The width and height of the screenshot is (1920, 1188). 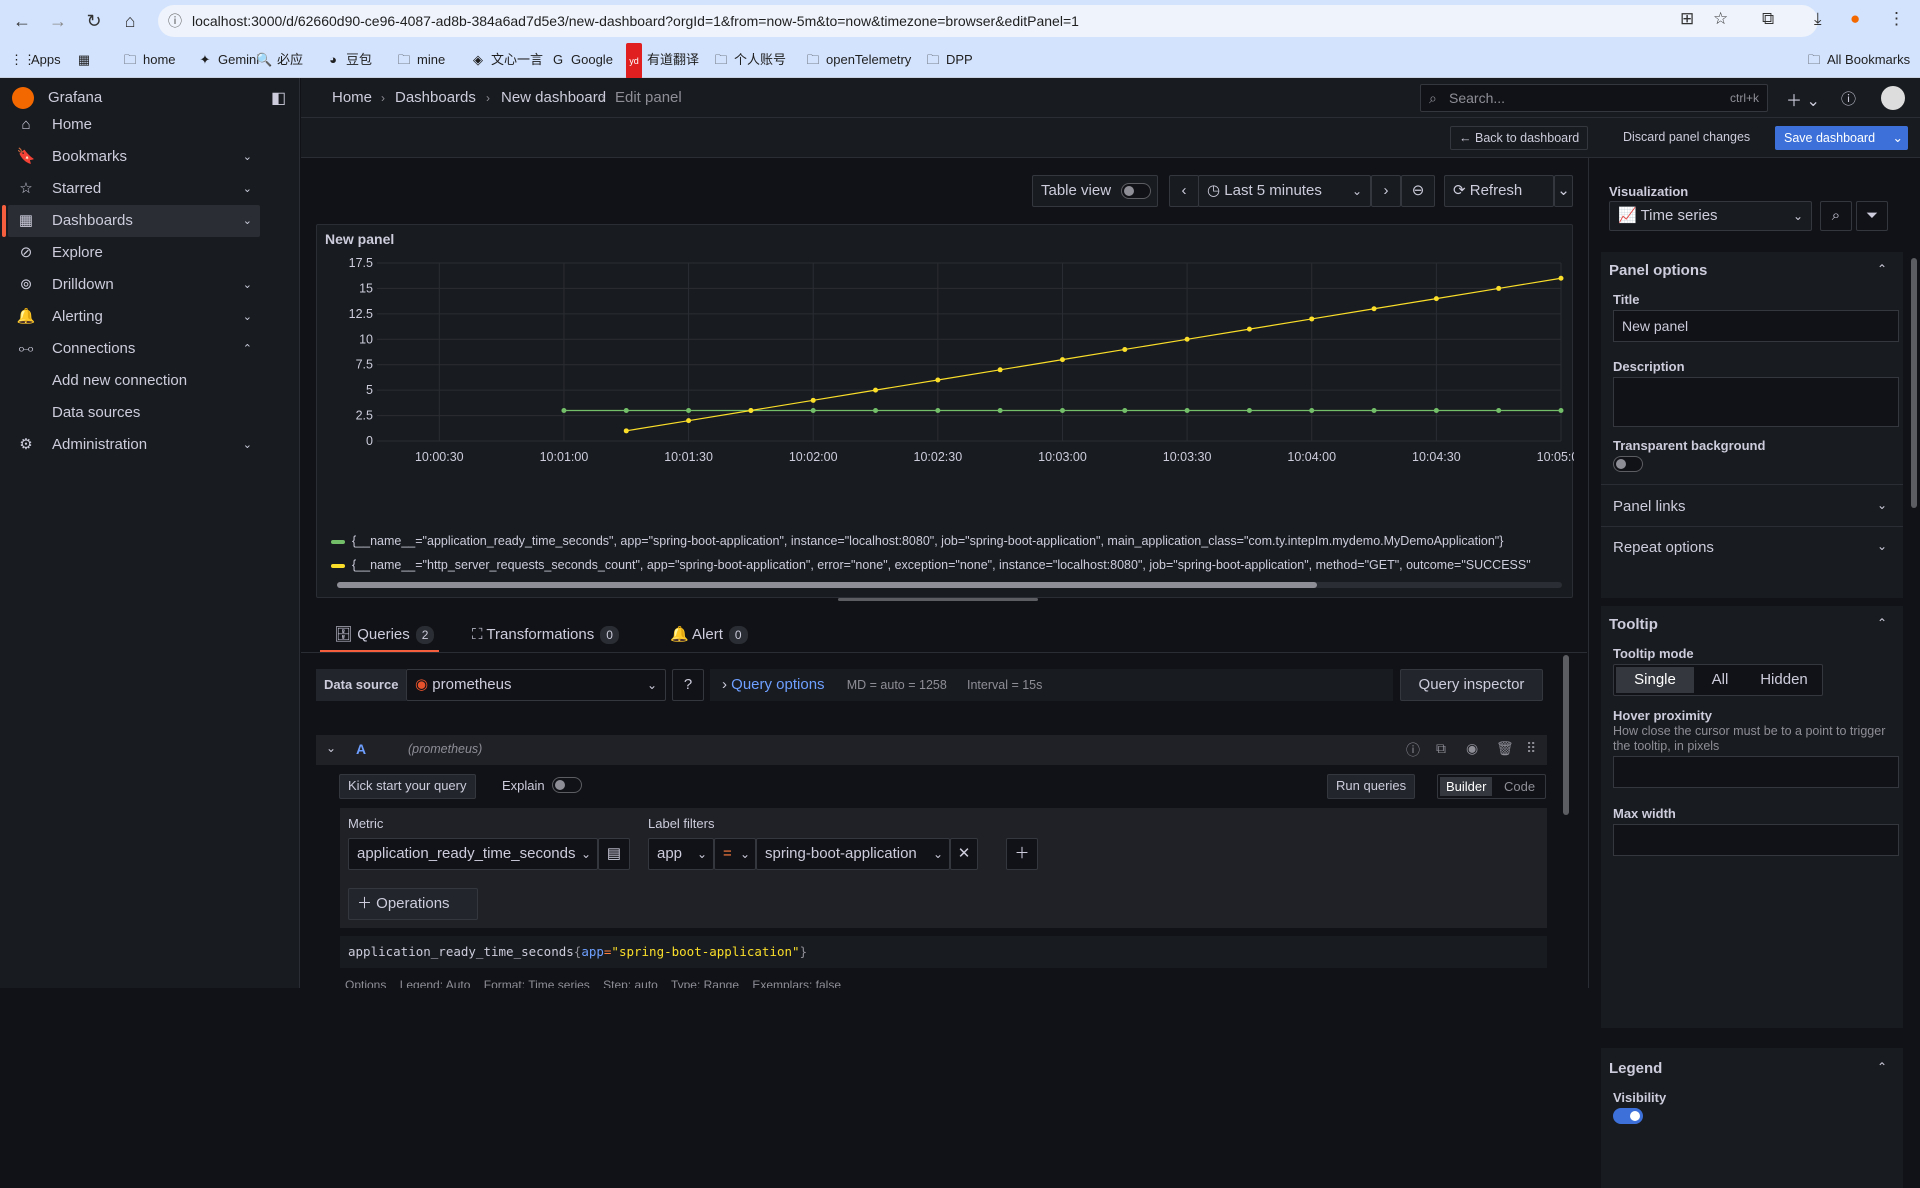 I want to click on remove-filter-button: ✕, so click(x=964, y=854).